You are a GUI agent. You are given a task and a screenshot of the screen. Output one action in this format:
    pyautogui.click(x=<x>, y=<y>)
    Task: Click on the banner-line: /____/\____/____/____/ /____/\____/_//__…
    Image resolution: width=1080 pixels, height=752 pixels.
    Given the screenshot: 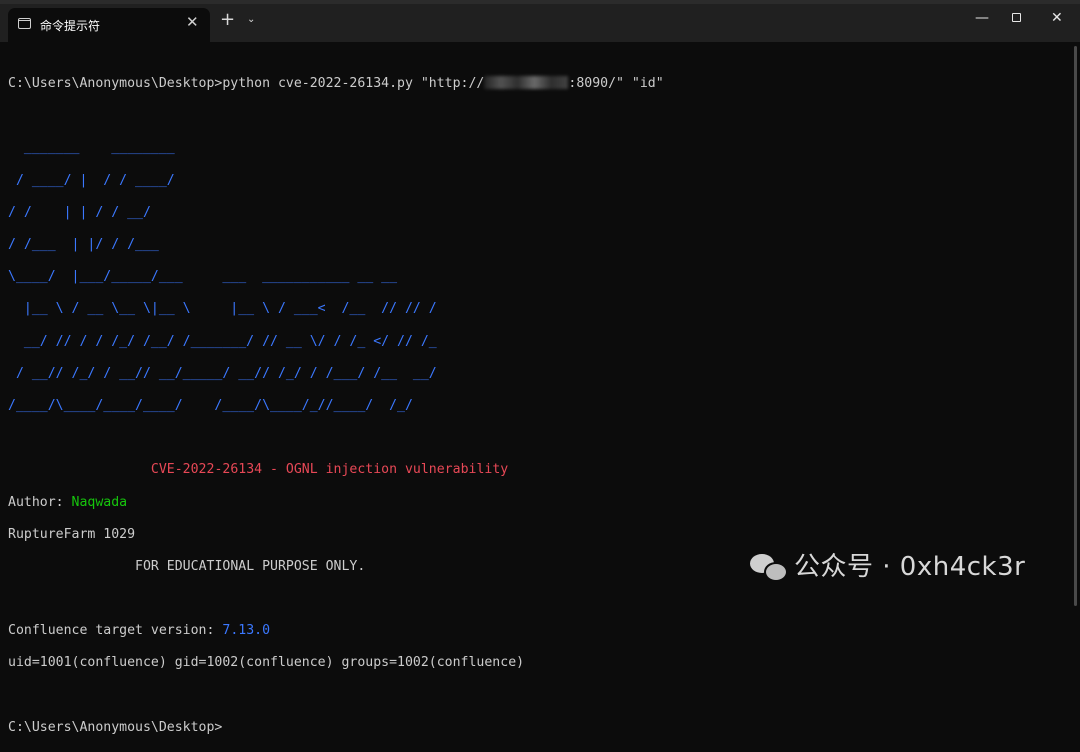 What is the action you would take?
    pyautogui.click(x=210, y=405)
    